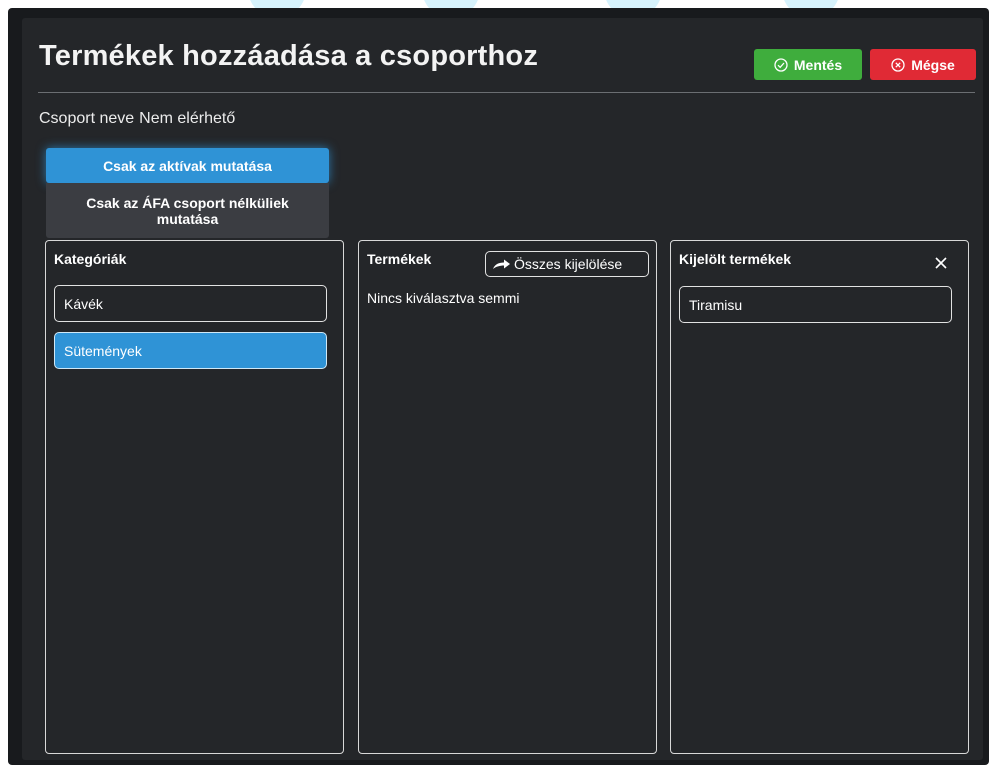  What do you see at coordinates (506, 92) in the screenshot?
I see `title-divider` at bounding box center [506, 92].